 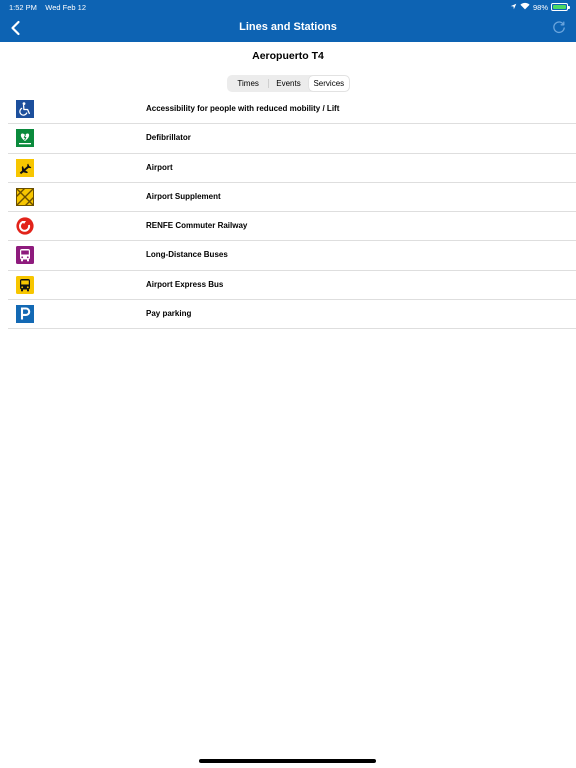 What do you see at coordinates (292, 168) in the screenshot?
I see `service-row-airport: Airport` at bounding box center [292, 168].